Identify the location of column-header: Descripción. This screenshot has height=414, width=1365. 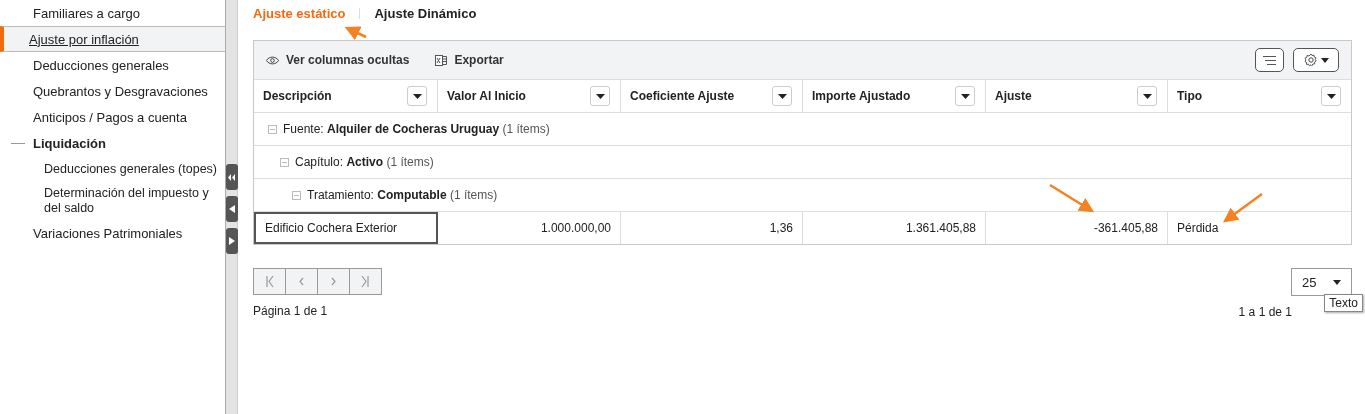
(346, 96).